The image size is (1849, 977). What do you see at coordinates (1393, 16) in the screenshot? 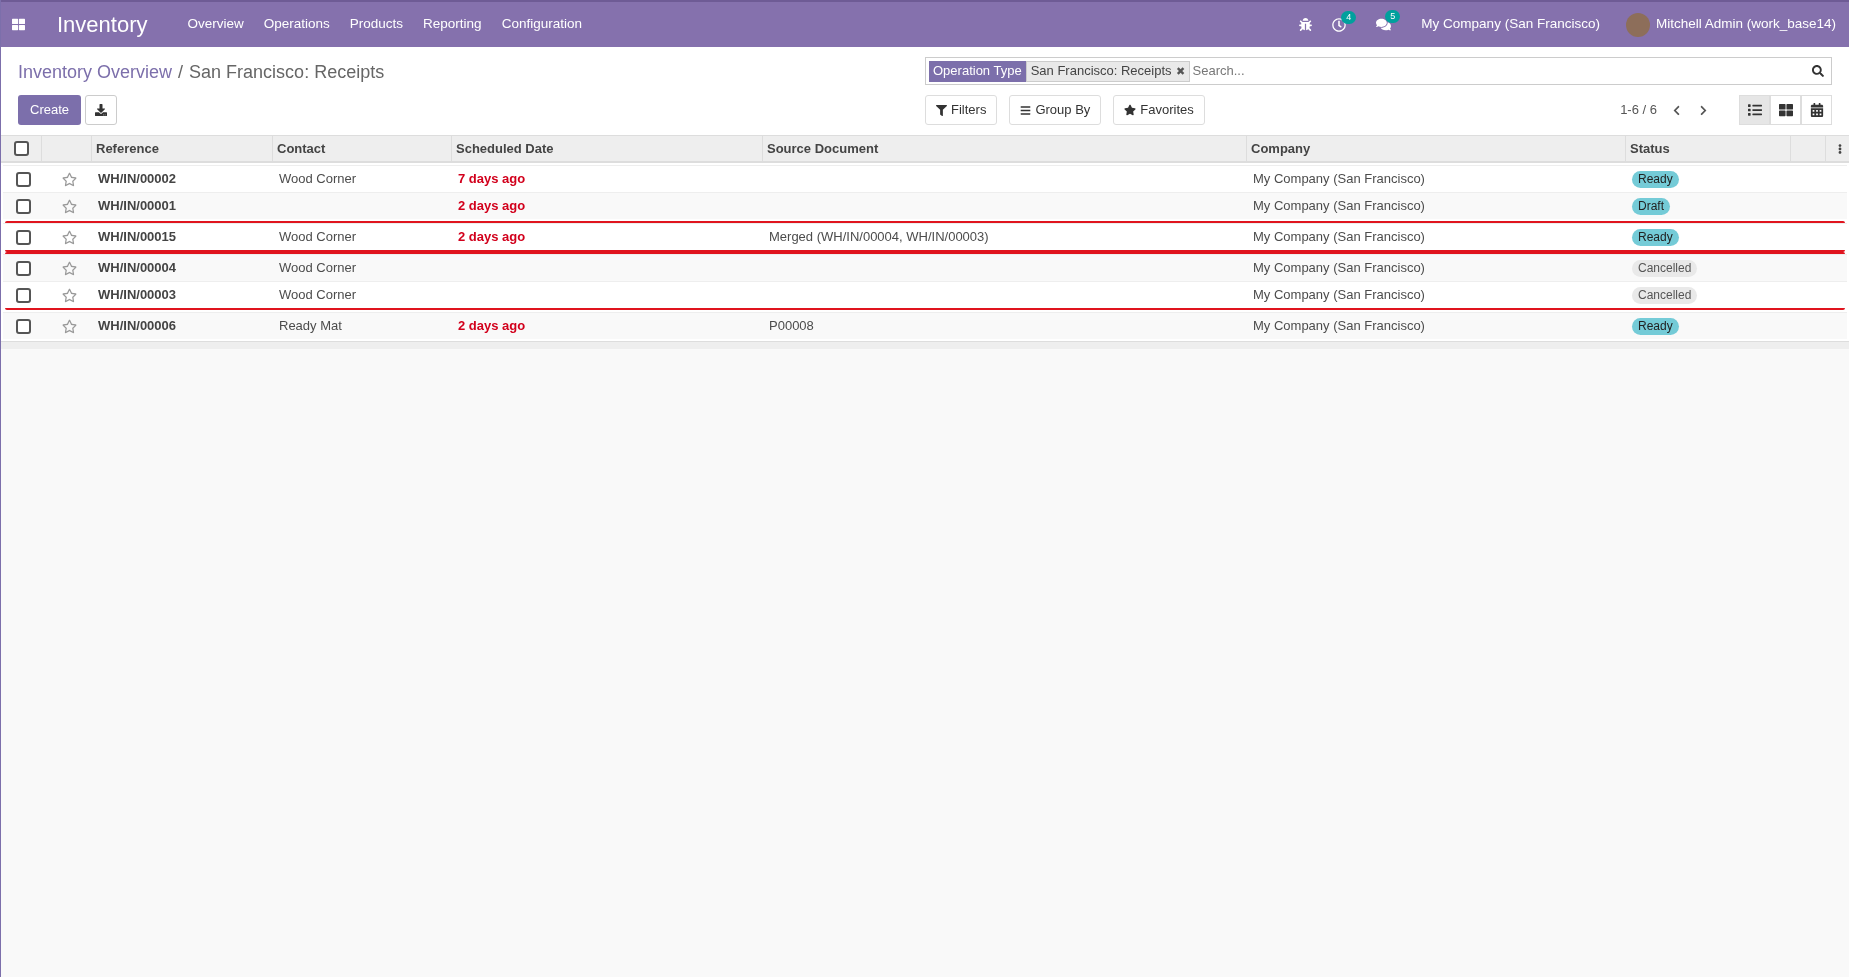
I see `message-count-badge: 5` at bounding box center [1393, 16].